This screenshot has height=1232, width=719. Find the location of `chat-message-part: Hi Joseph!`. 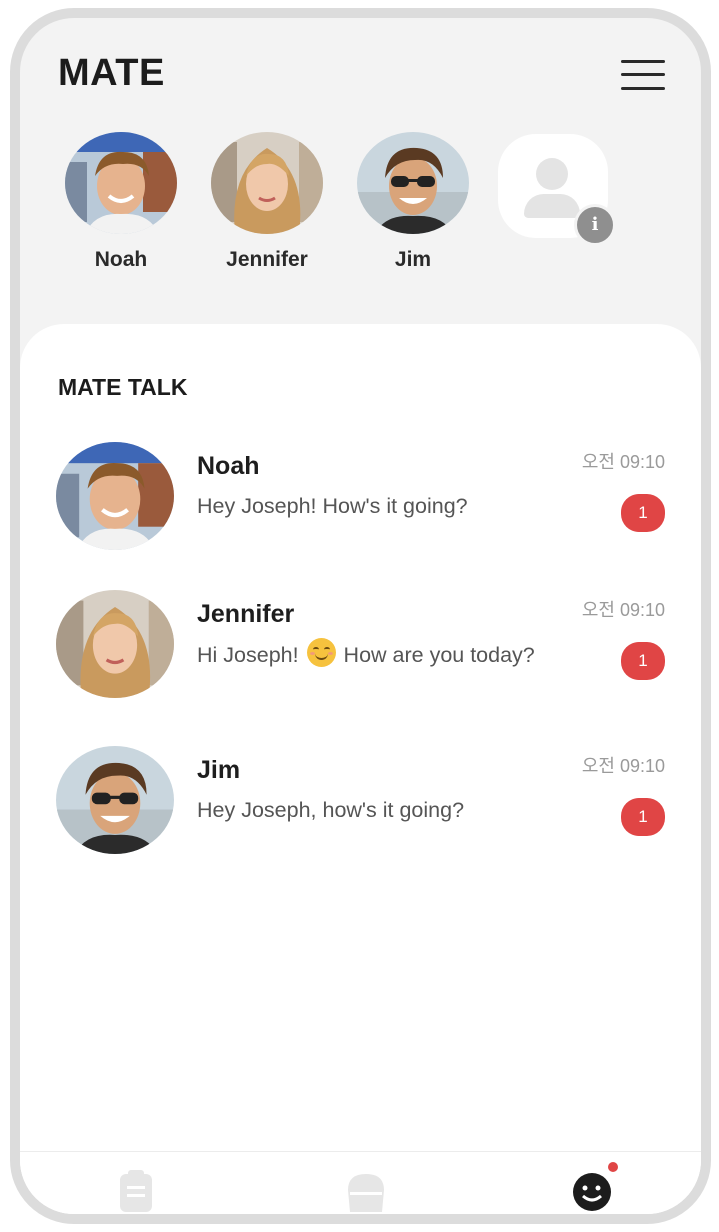

chat-message-part: Hi Joseph! is located at coordinates (251, 655).